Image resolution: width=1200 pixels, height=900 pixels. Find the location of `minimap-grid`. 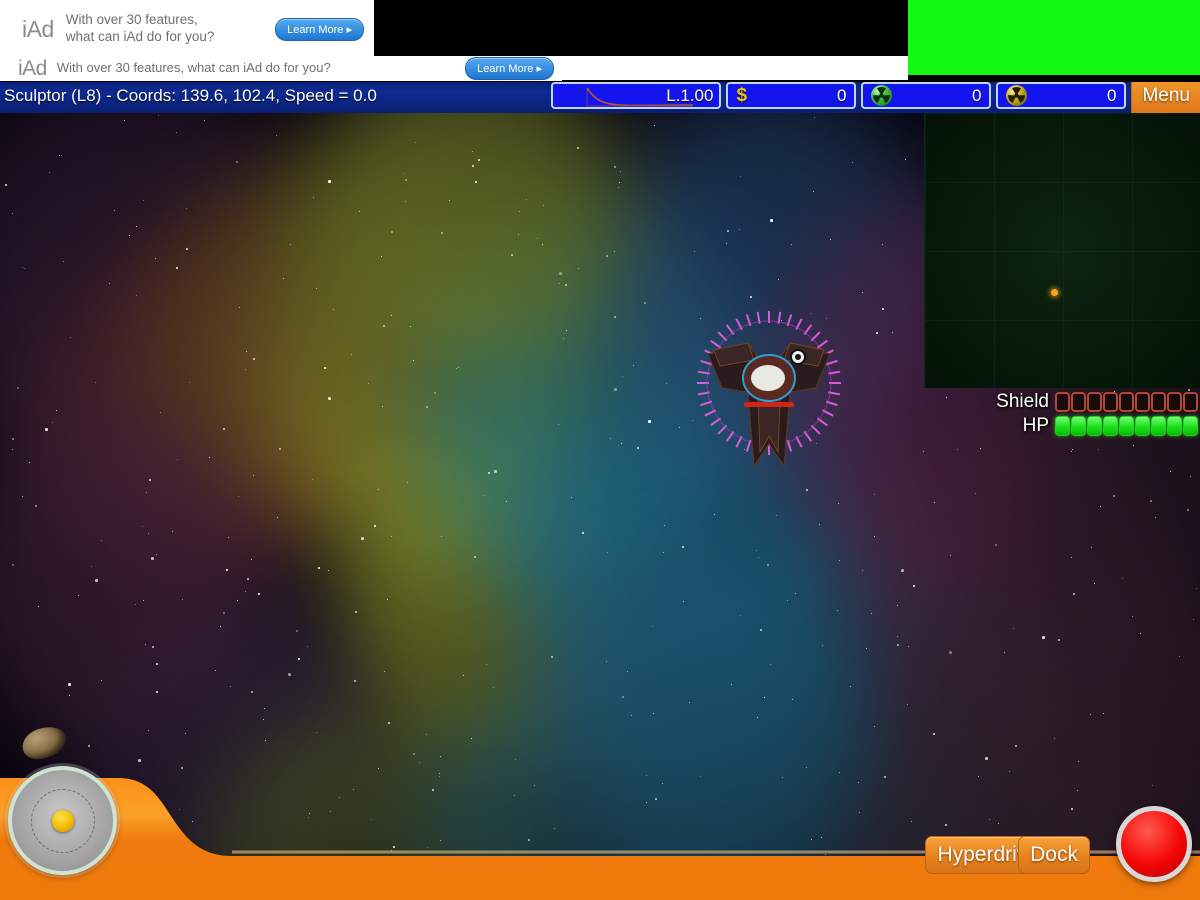

minimap-grid is located at coordinates (1062, 250).